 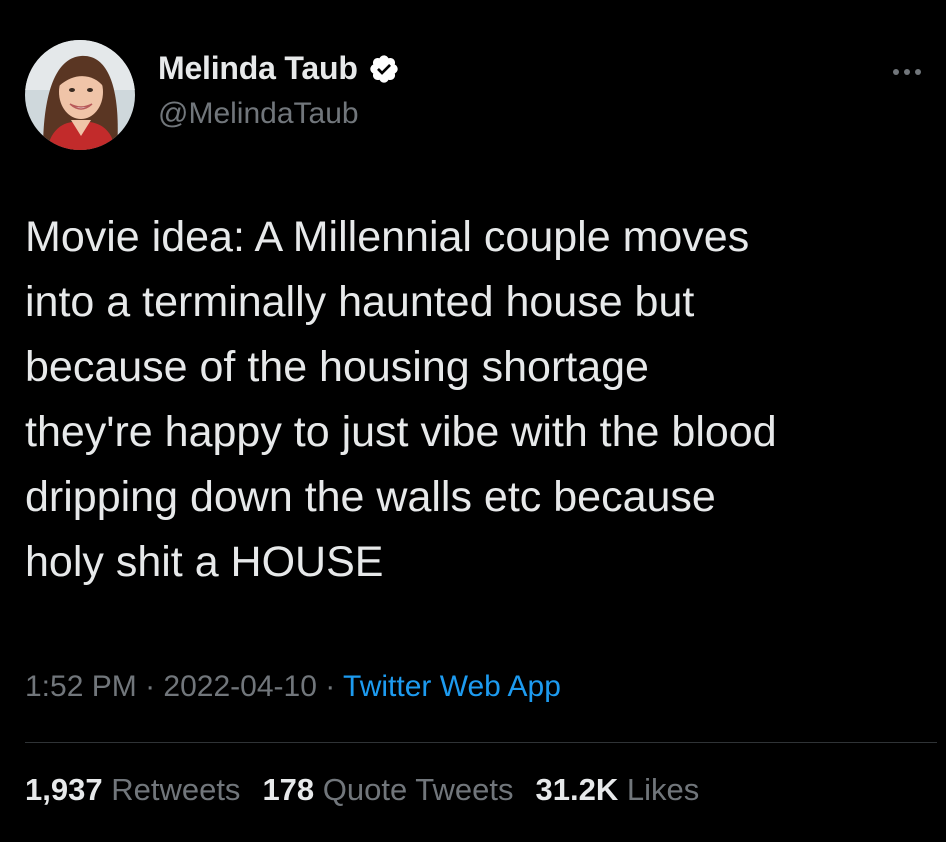 What do you see at coordinates (384, 69) in the screenshot?
I see `verified-badge-icon` at bounding box center [384, 69].